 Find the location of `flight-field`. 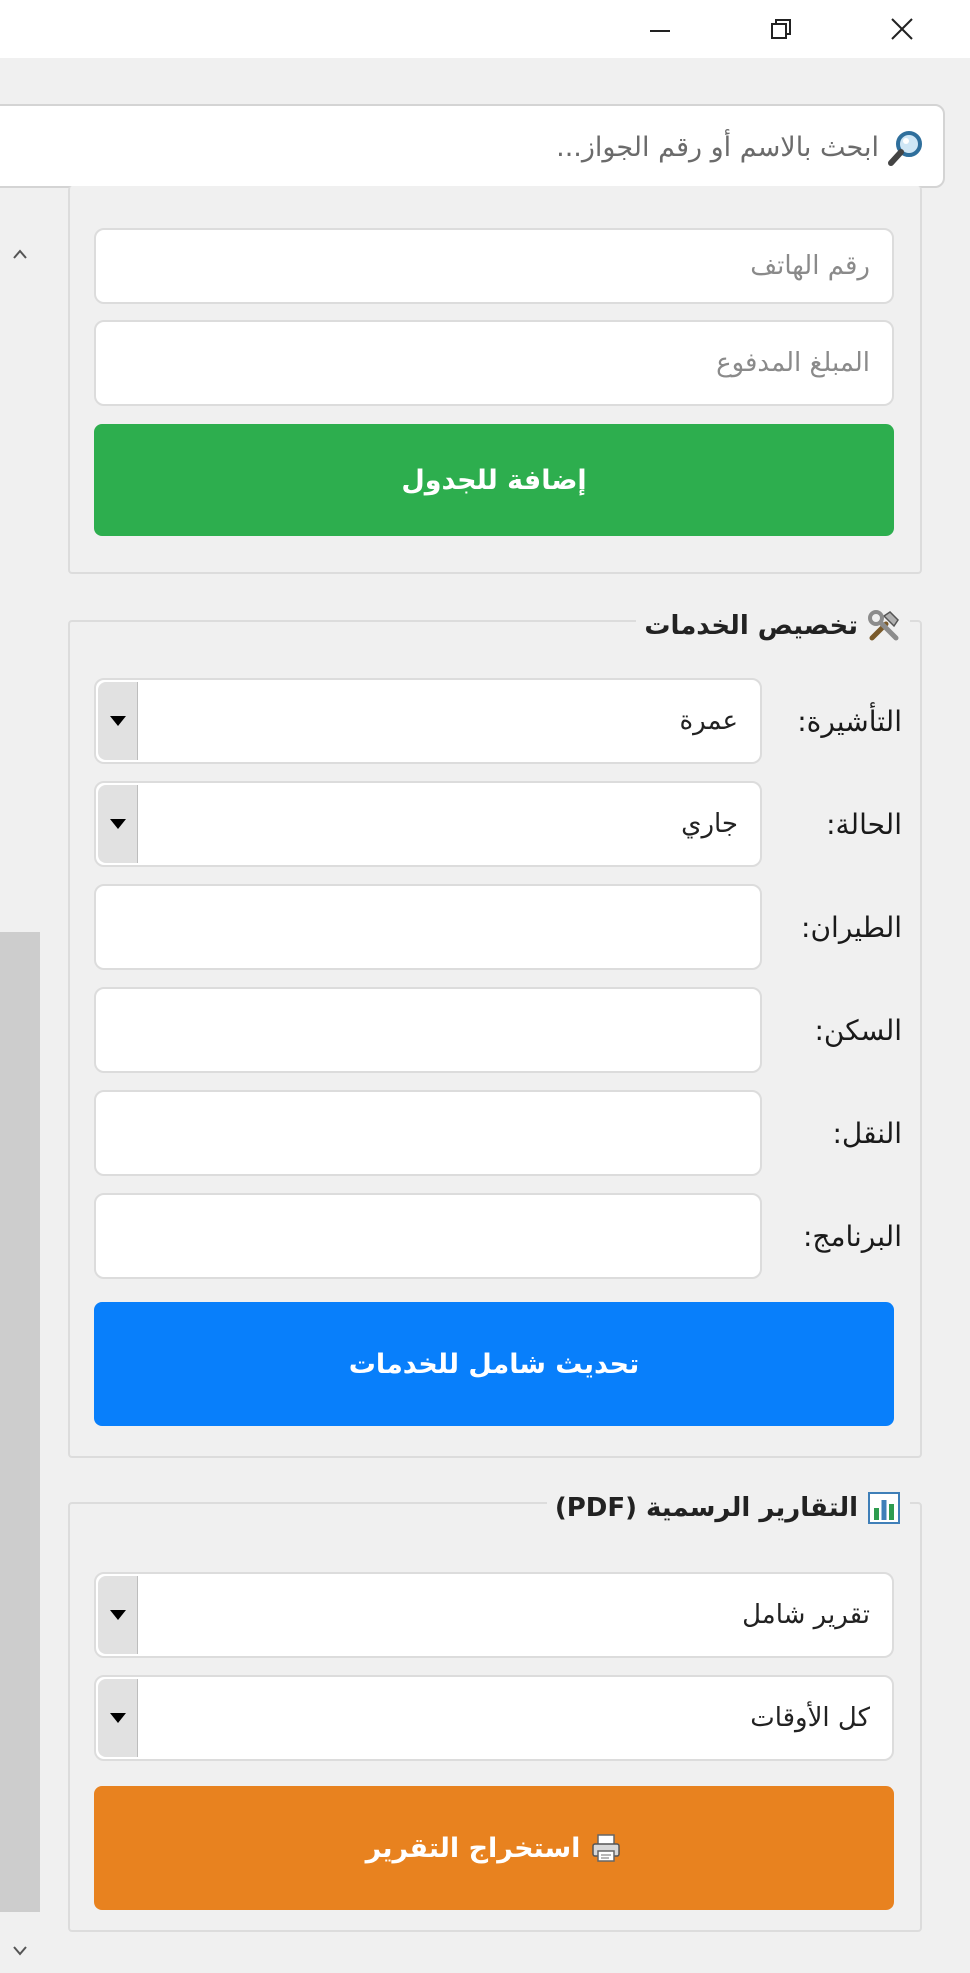

flight-field is located at coordinates (428, 927).